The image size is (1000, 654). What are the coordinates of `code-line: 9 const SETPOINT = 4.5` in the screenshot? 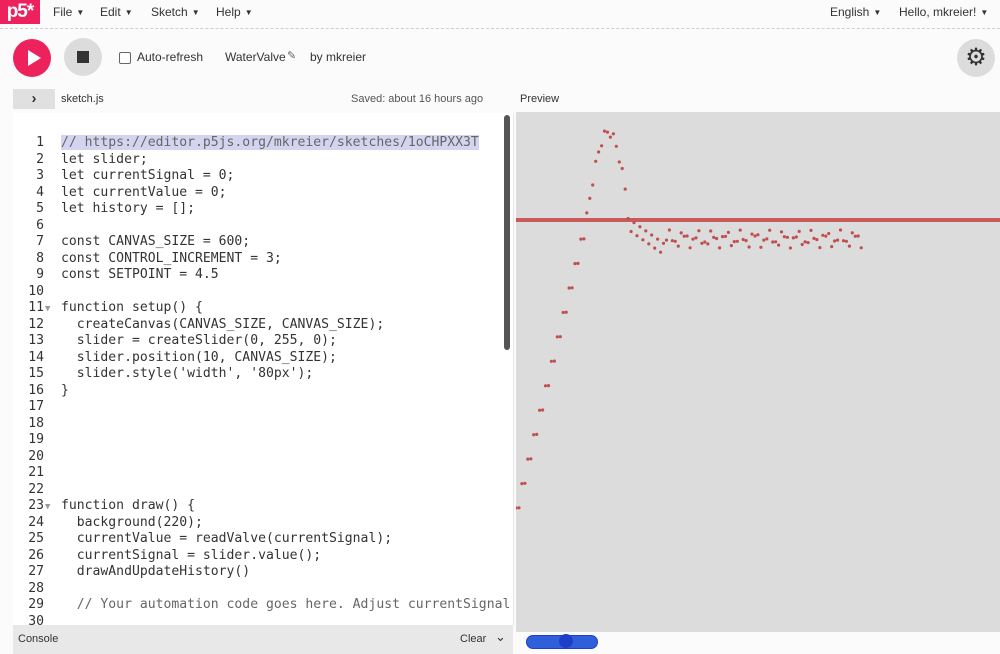 It's located at (261, 275).